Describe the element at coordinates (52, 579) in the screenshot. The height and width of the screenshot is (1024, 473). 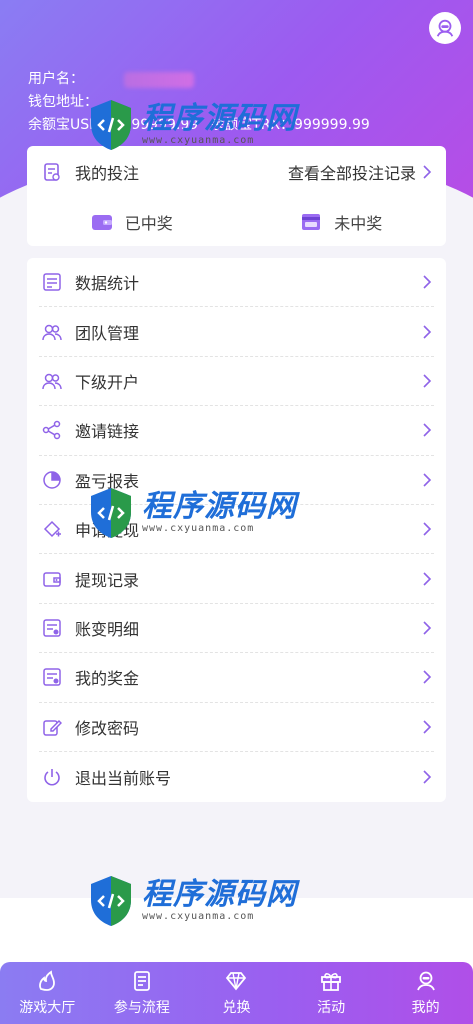
I see `wallet-icon` at that location.